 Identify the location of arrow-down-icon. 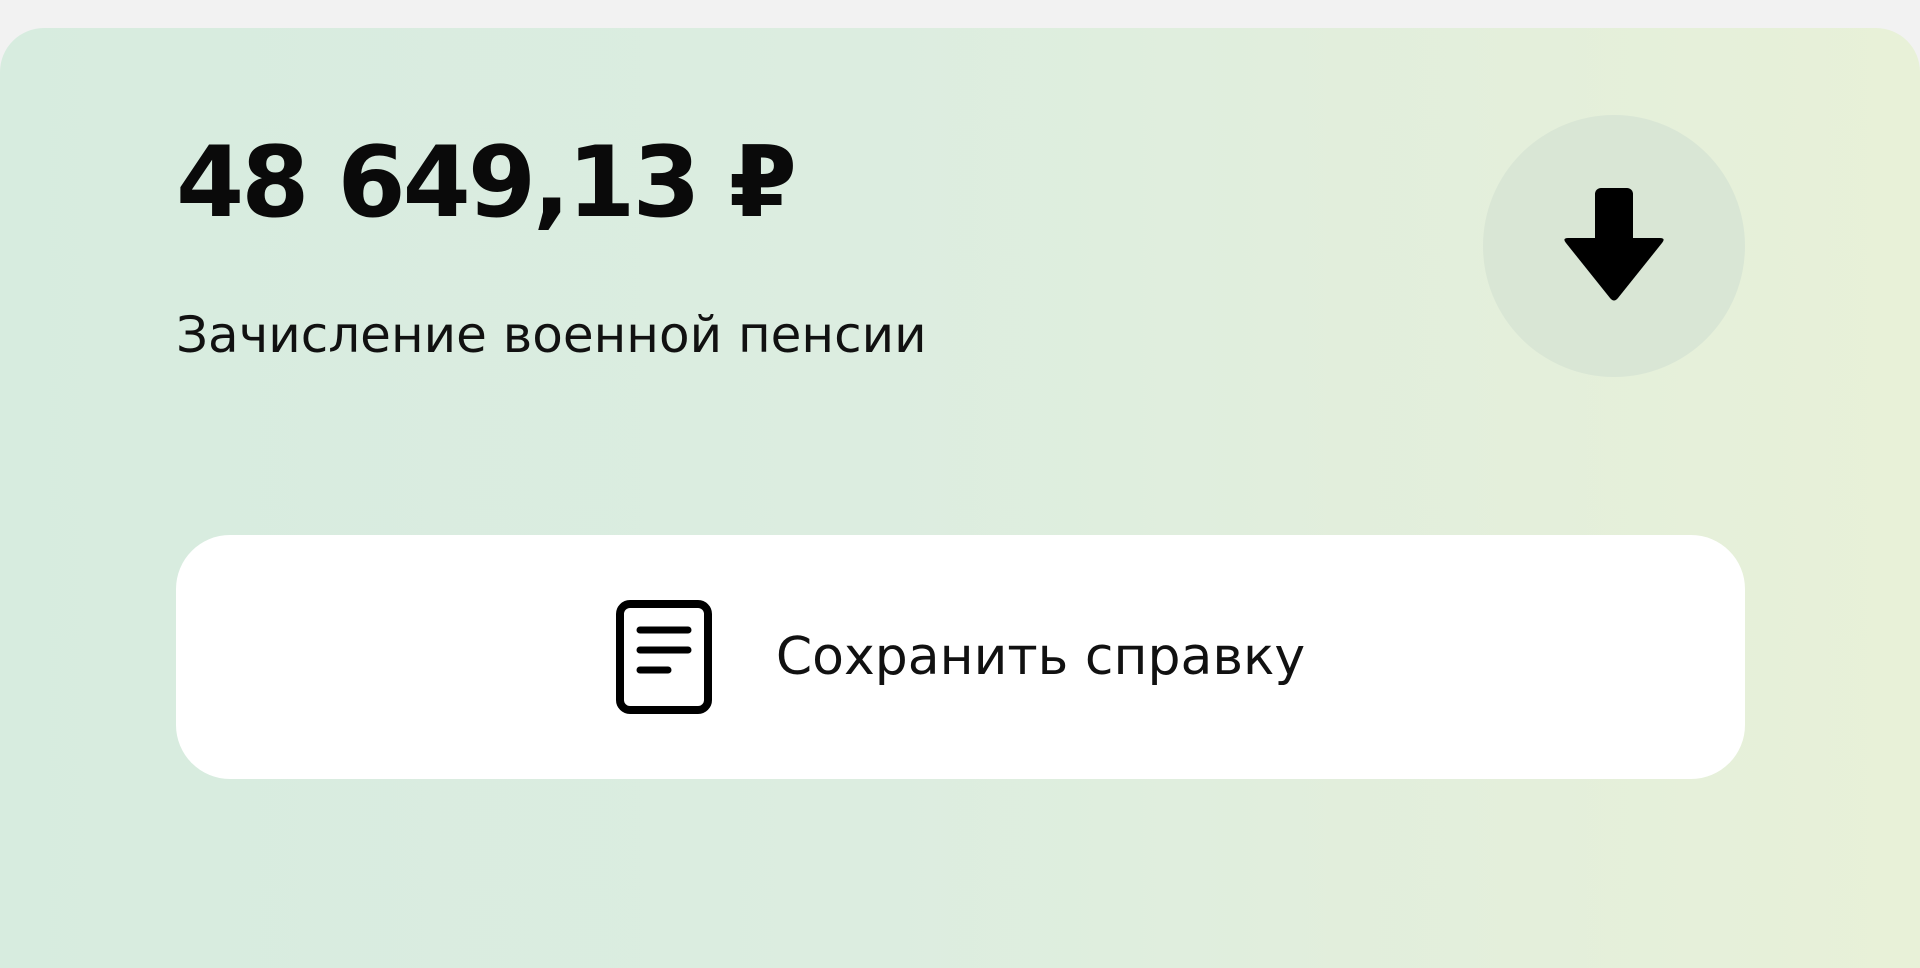
(1614, 246).